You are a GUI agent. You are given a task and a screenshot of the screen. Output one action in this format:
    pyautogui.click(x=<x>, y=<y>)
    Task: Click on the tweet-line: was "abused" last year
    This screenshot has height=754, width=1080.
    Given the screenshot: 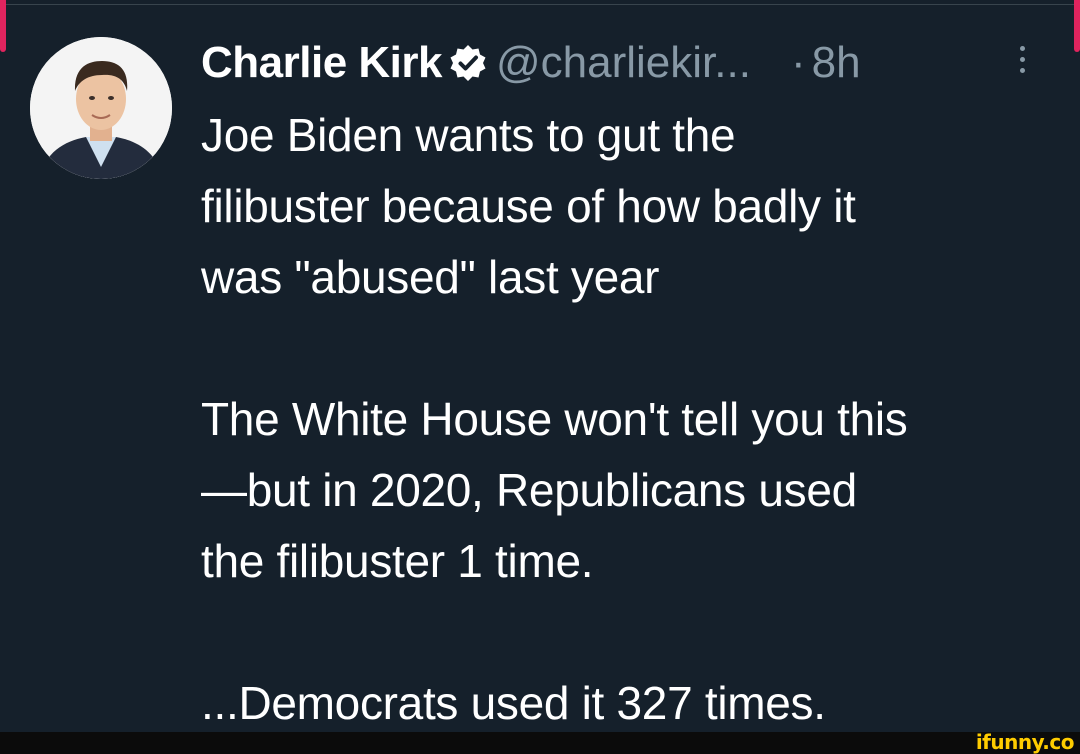 What is the action you would take?
    pyautogui.click(x=430, y=277)
    